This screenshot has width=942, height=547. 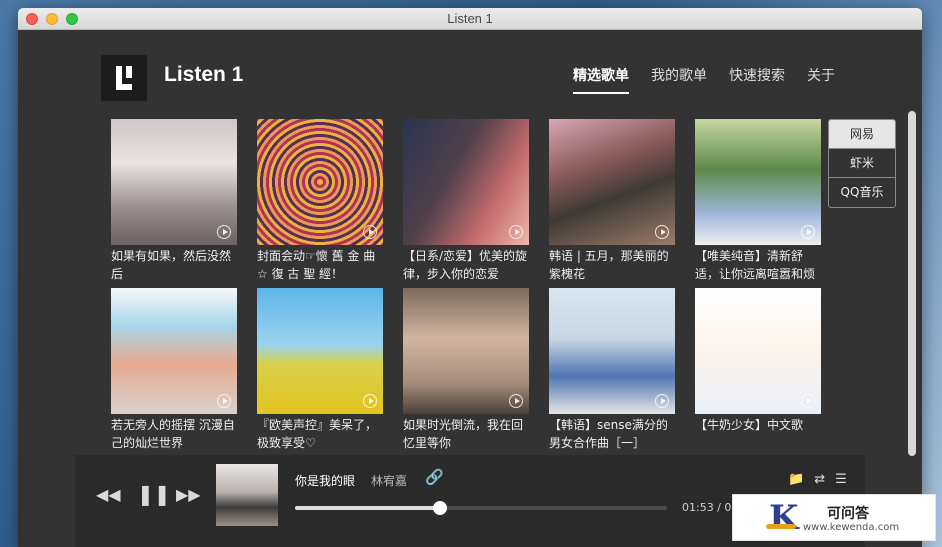 I want to click on app-logo, so click(x=124, y=78).